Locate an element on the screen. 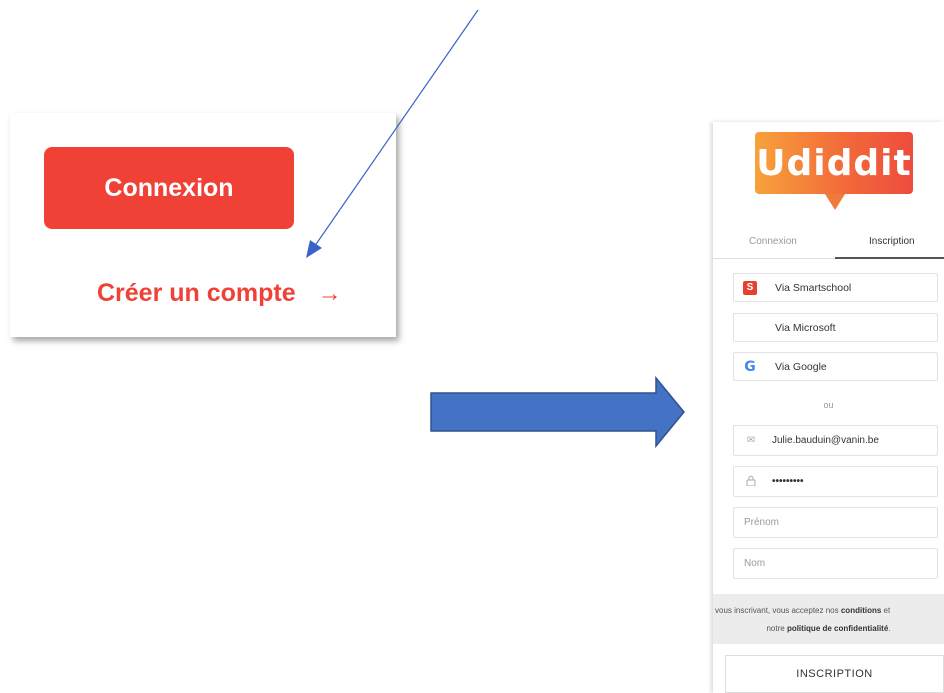 The height and width of the screenshot is (693, 944). password-field: ••••••••• is located at coordinates (835, 481).